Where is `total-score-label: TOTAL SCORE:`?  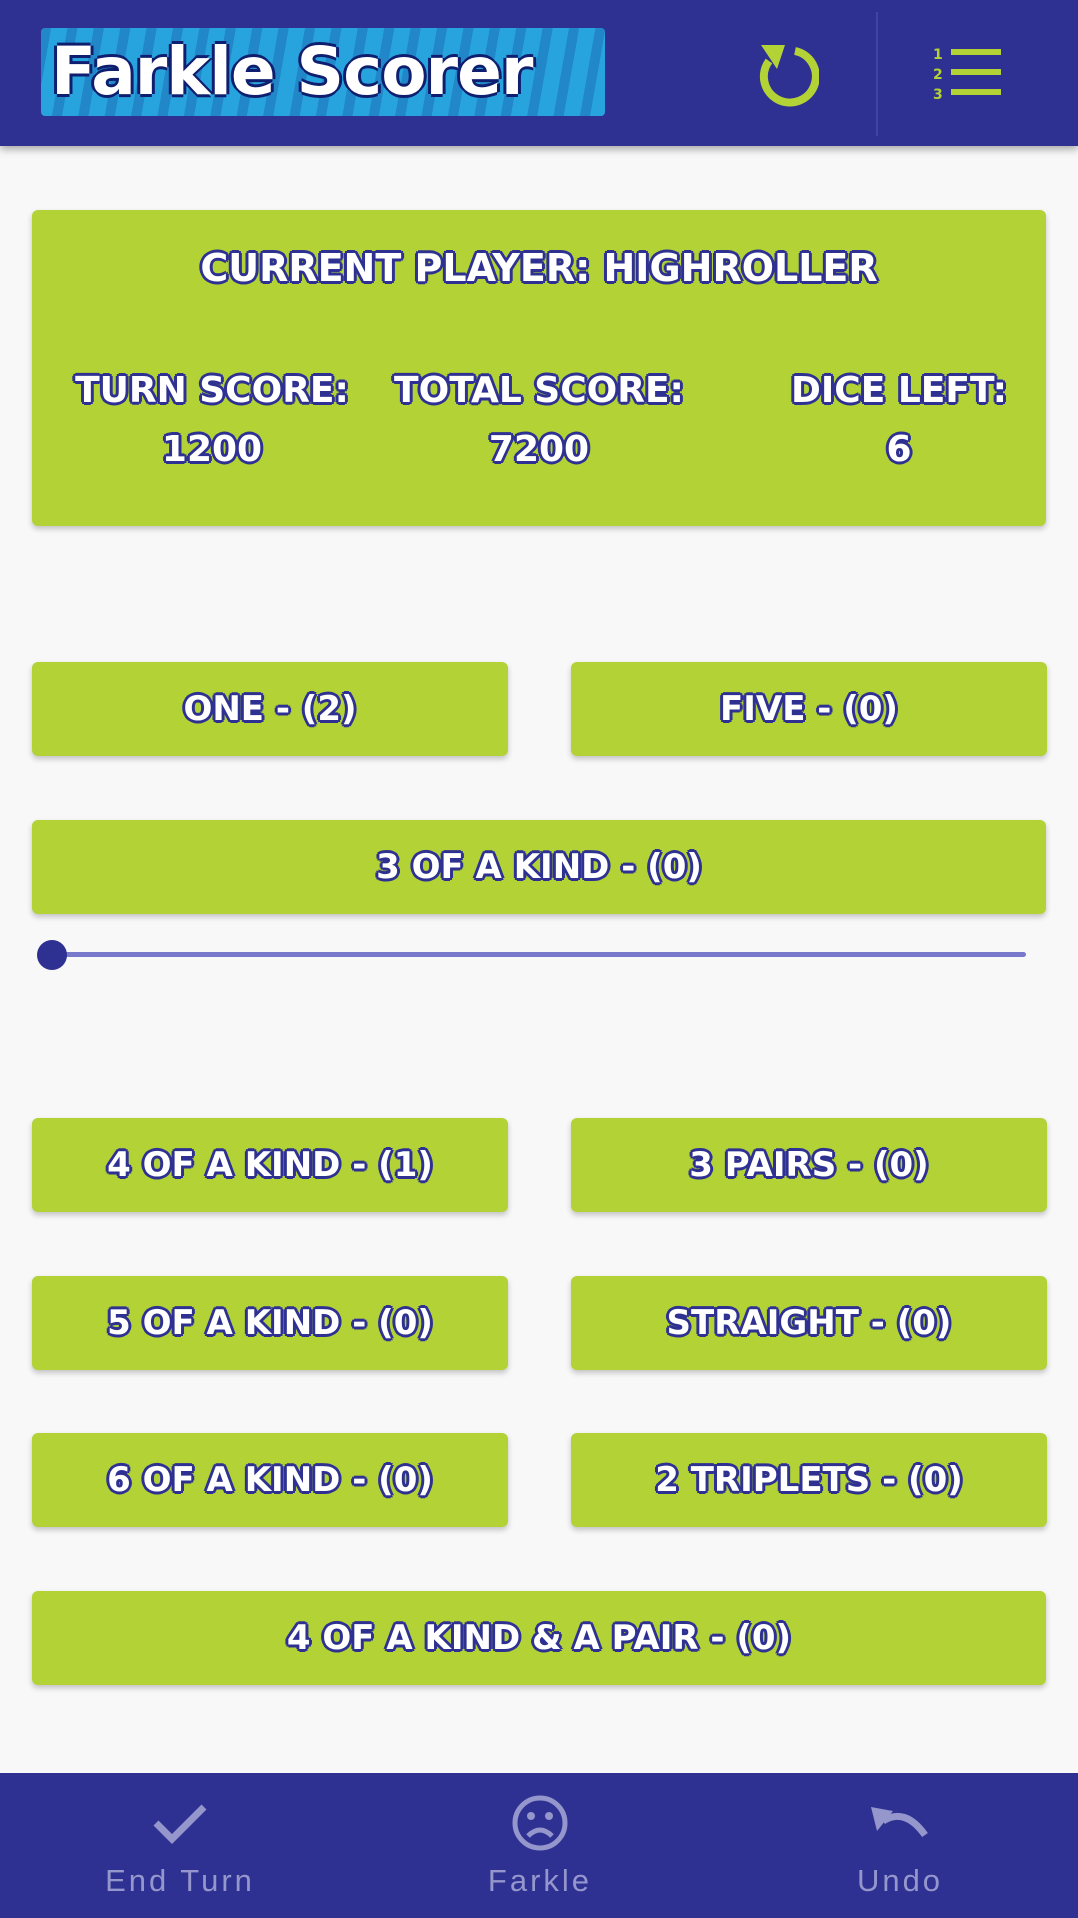 total-score-label: TOTAL SCORE: is located at coordinates (539, 390).